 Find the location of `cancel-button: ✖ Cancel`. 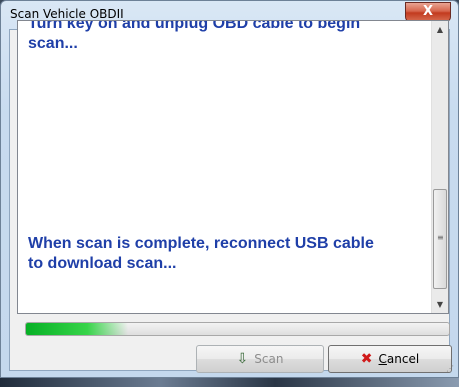

cancel-button: ✖ Cancel is located at coordinates (390, 359).